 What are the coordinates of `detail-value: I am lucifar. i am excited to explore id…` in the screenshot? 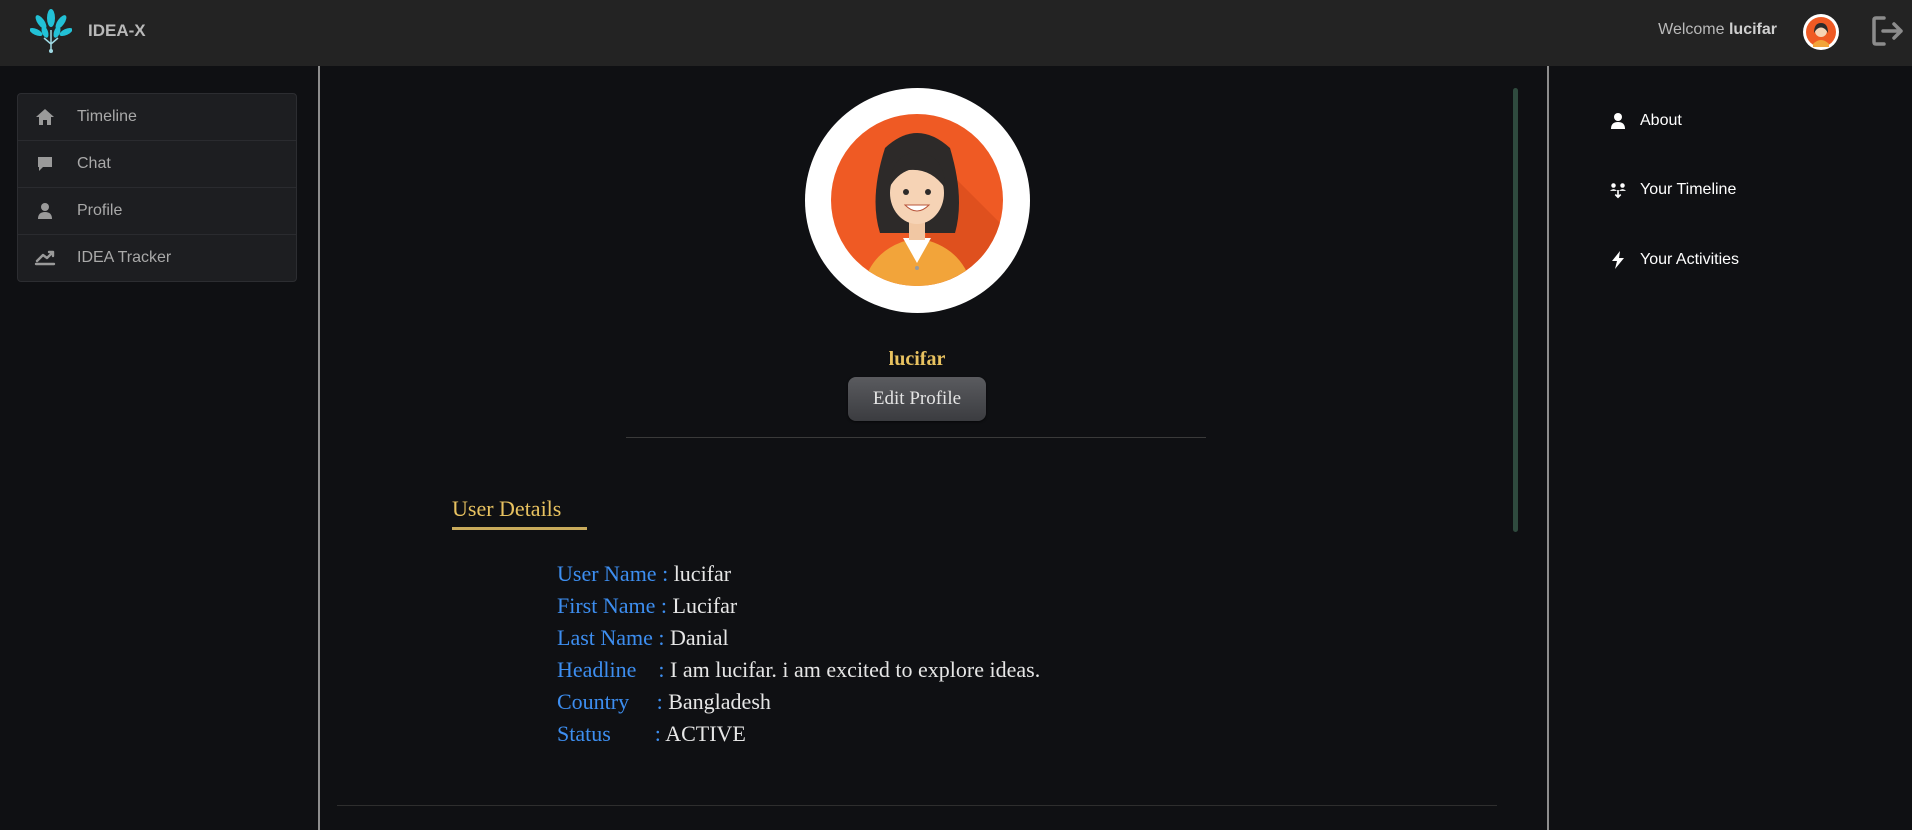 It's located at (855, 669).